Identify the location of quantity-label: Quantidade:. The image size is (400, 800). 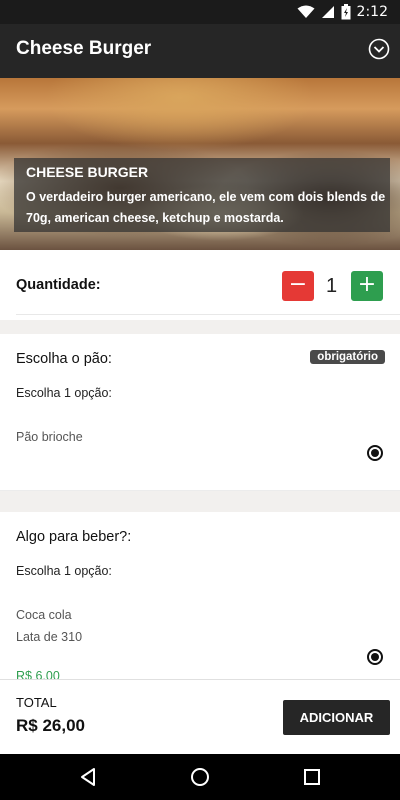
(58, 285).